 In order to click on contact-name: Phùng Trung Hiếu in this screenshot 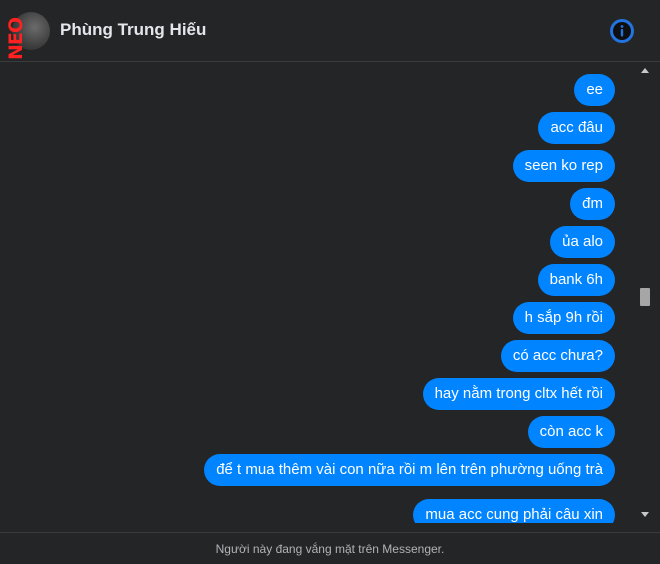, I will do `click(133, 30)`.